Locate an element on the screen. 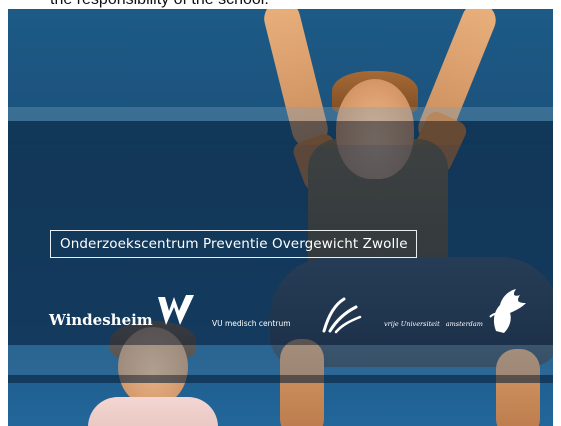 The image size is (561, 426). band-bottom-dark is located at coordinates (280, 379).